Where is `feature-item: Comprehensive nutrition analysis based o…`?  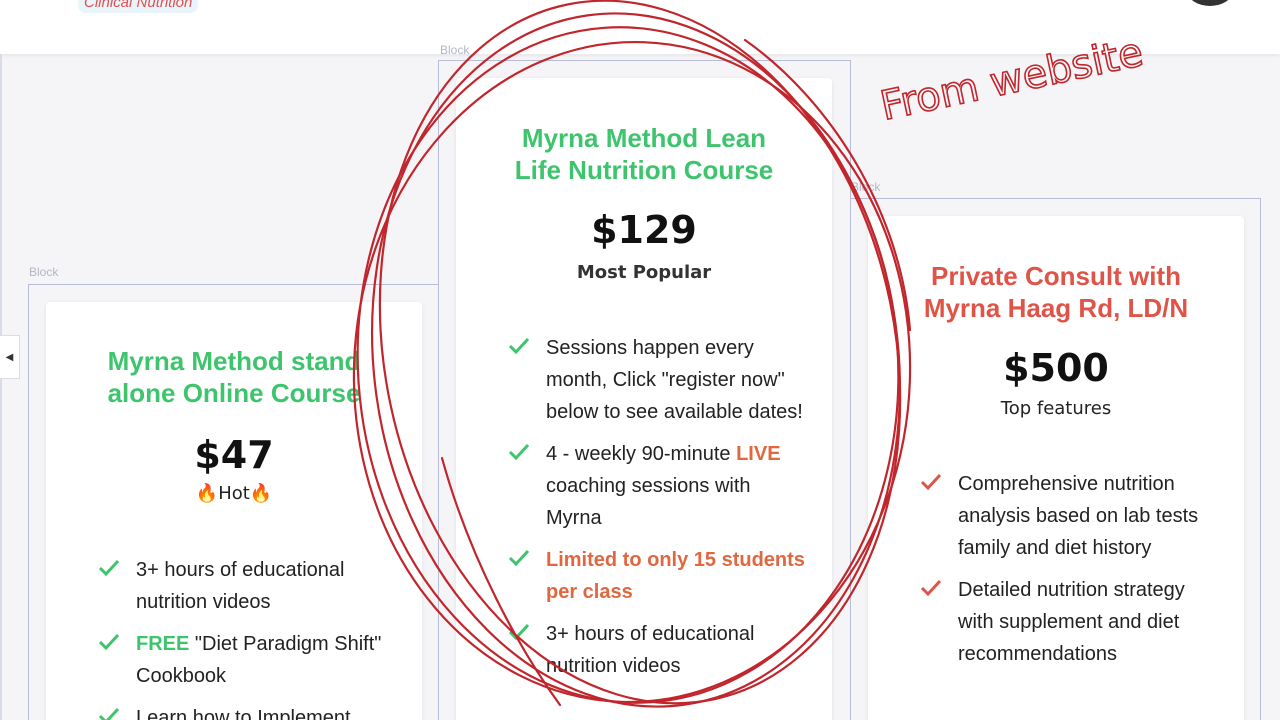
feature-item: Comprehensive nutrition analysis based o… is located at coordinates (1070, 516).